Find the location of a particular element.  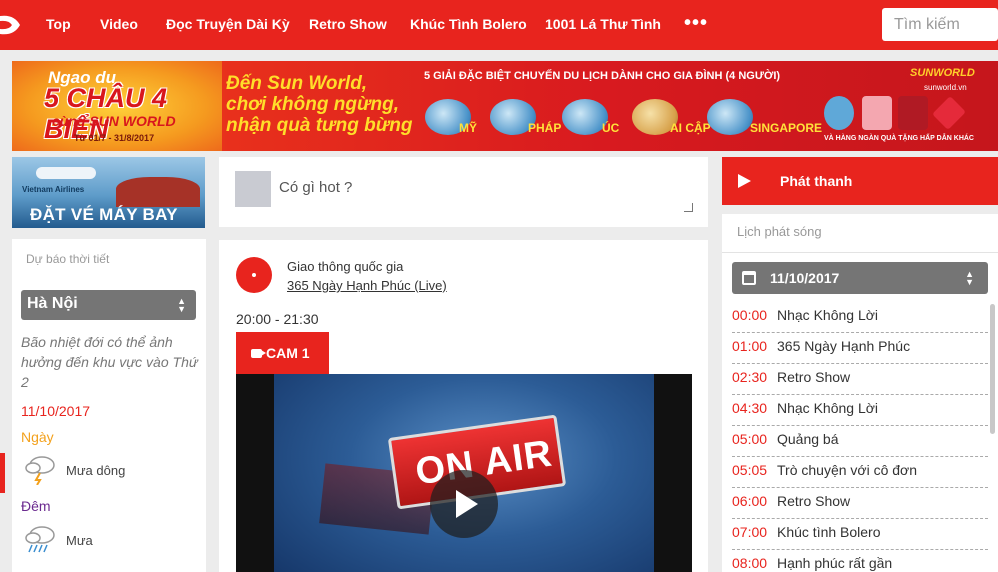

avatar is located at coordinates (253, 189).